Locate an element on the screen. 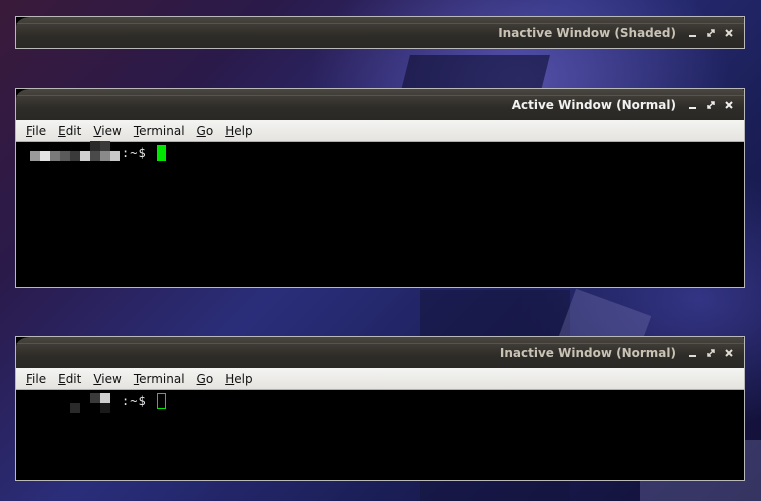 This screenshot has height=501, width=761. menu-label: Terminal is located at coordinates (159, 131).